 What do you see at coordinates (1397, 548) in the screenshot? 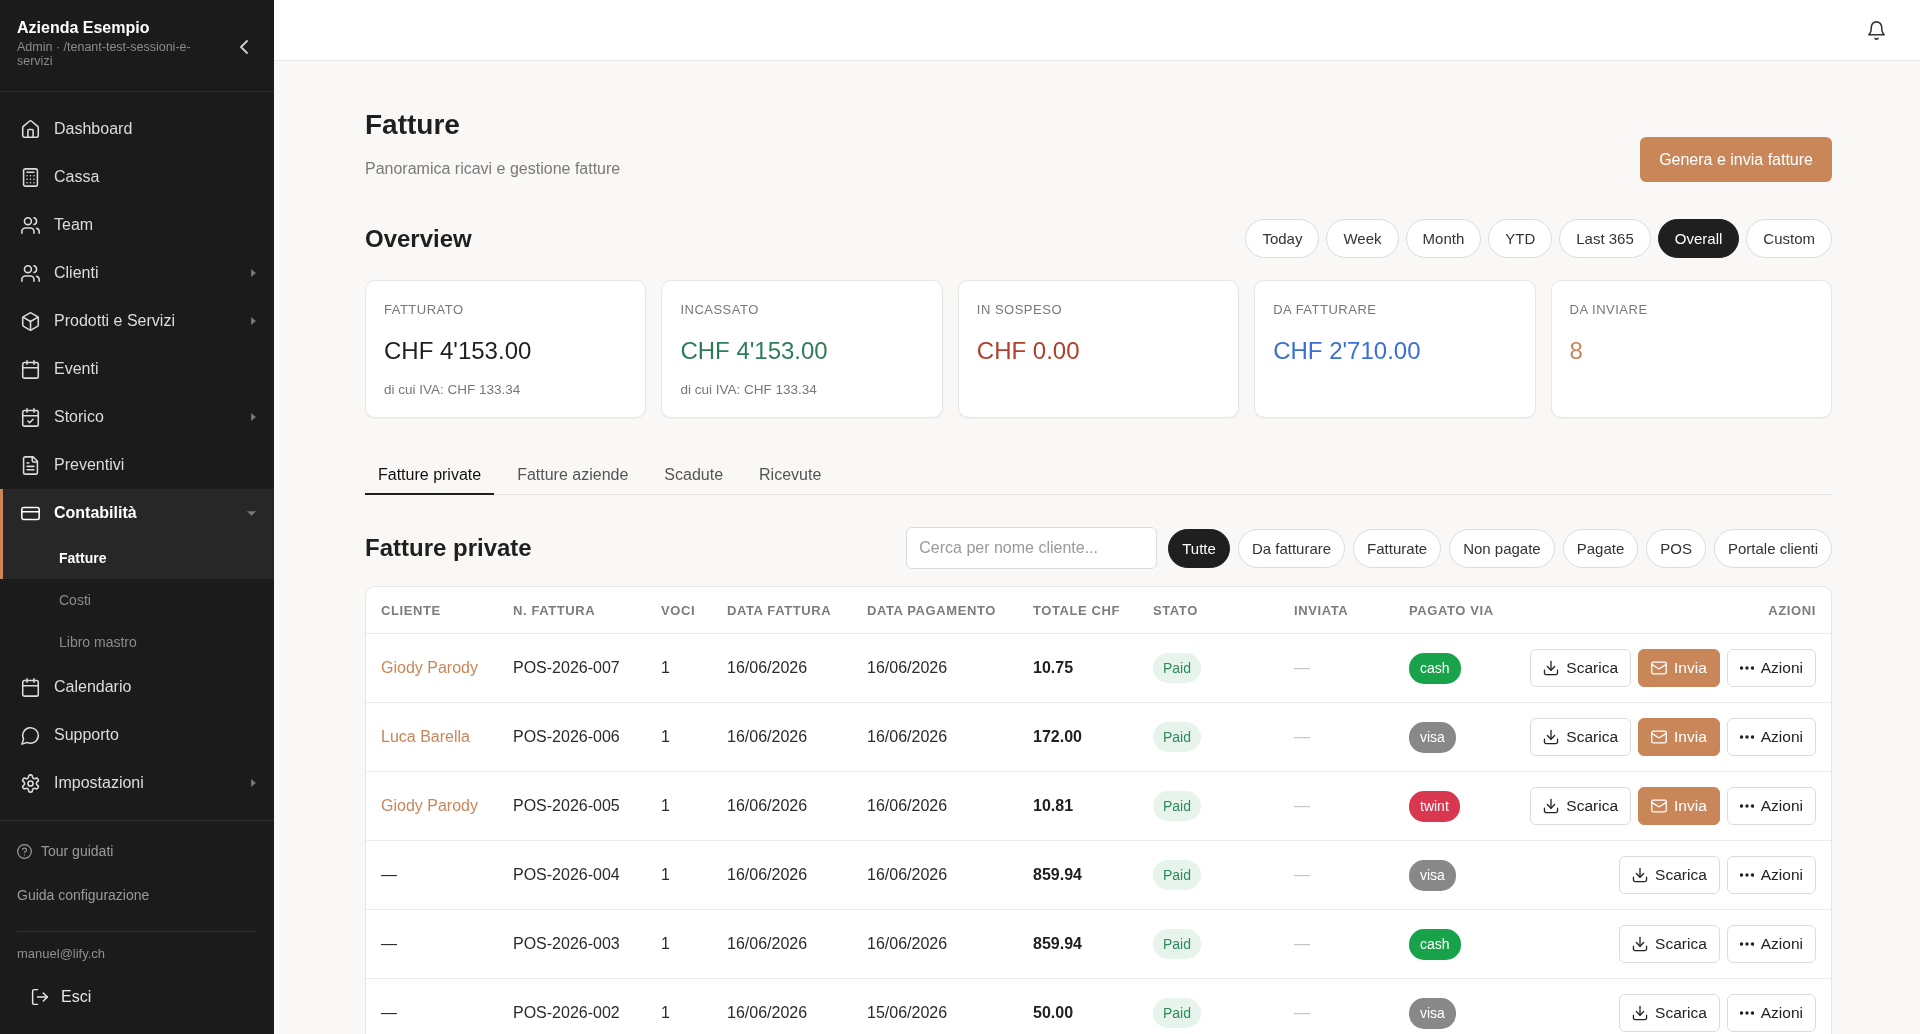
I see `filter-chip: Fatturate` at bounding box center [1397, 548].